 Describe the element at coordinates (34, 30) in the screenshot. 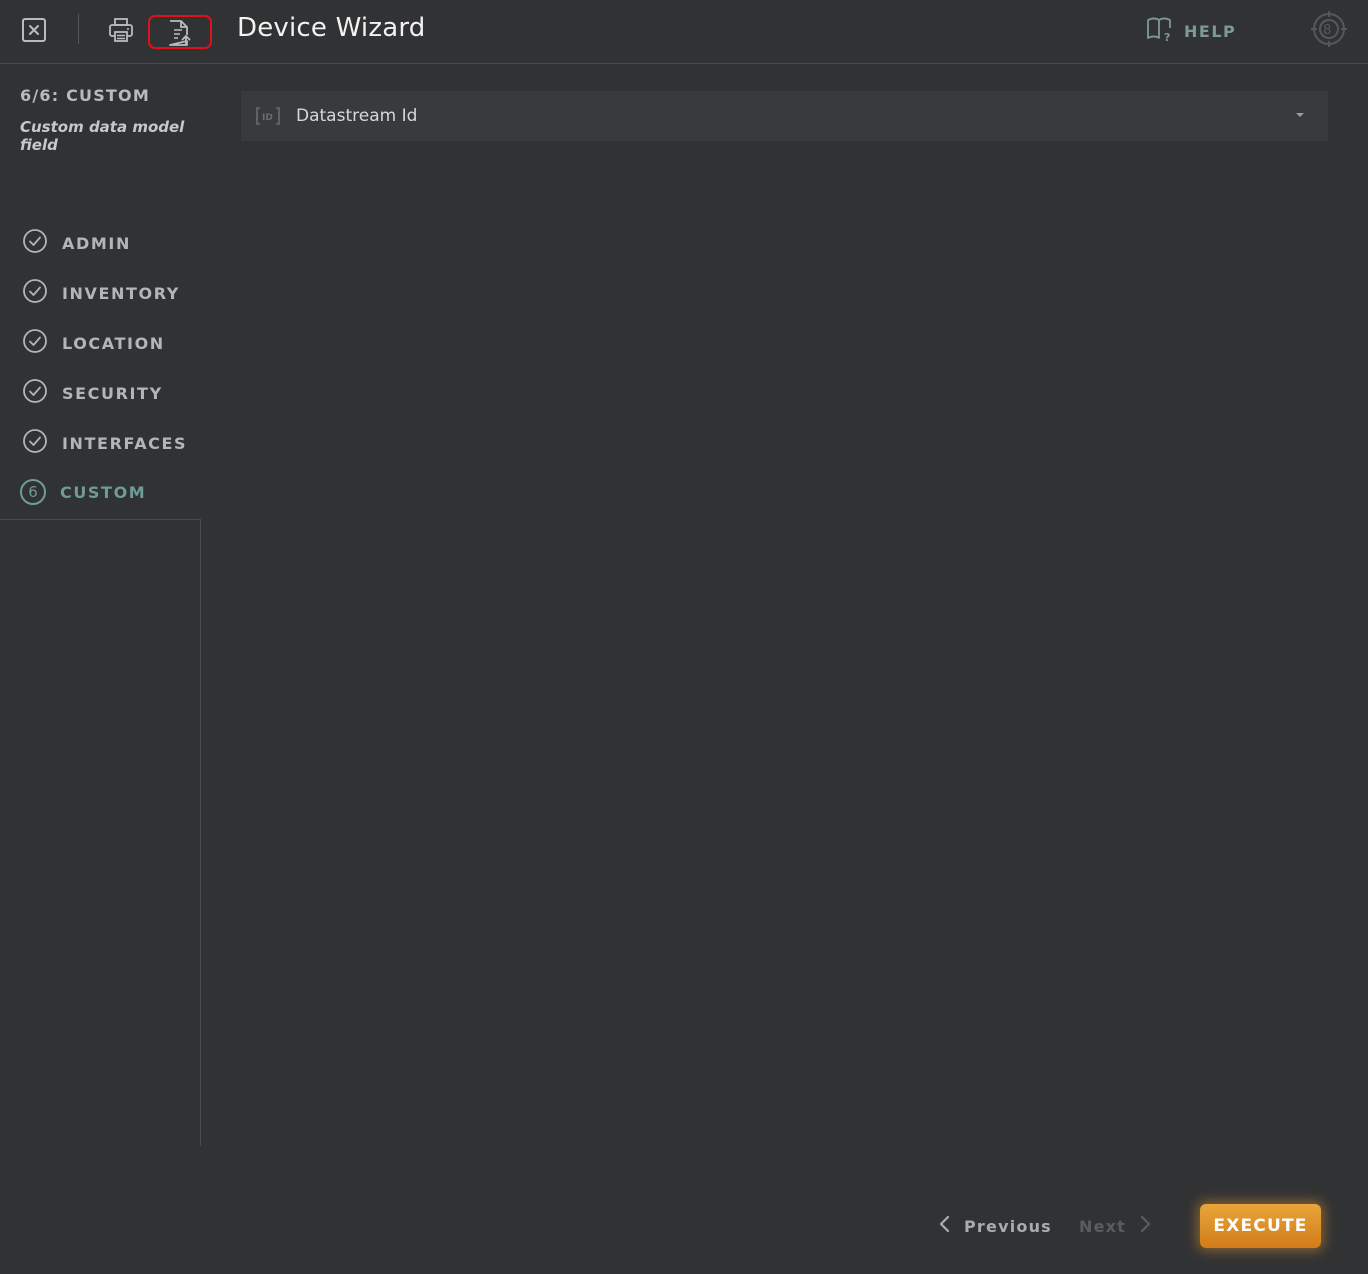

I see `close-icon` at that location.